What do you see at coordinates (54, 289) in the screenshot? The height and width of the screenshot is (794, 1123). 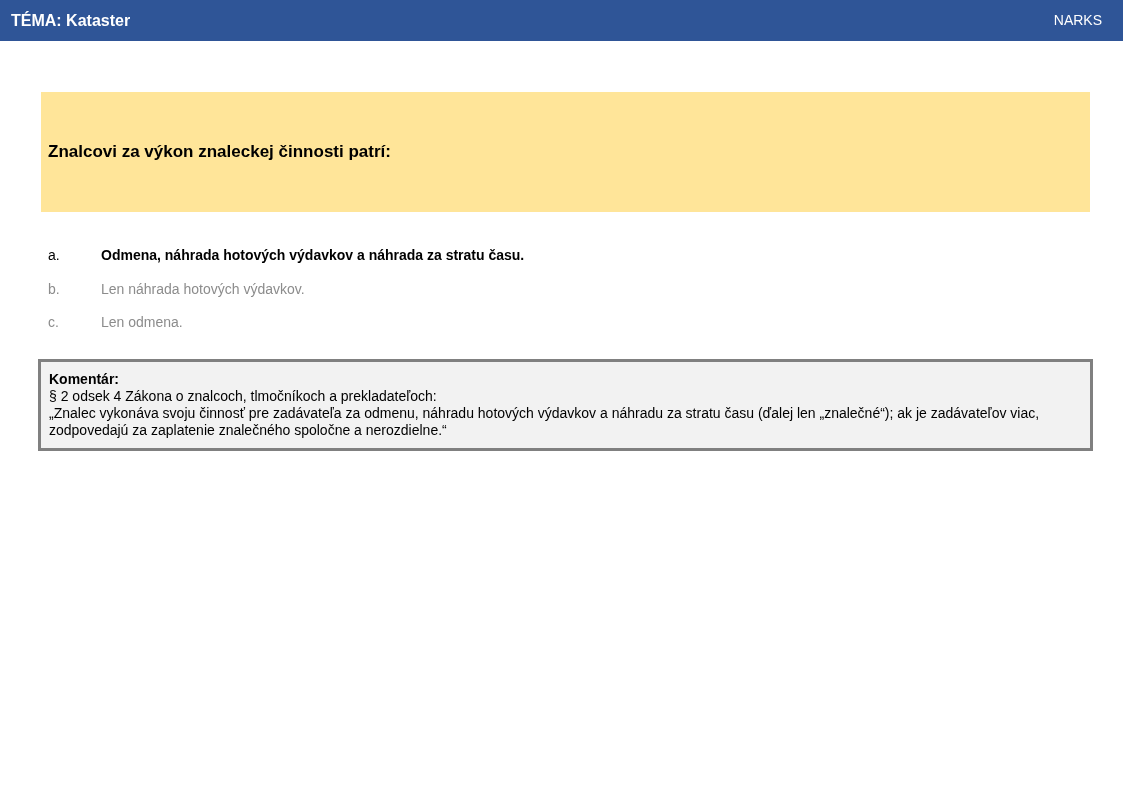 I see `answer-letter: b.` at bounding box center [54, 289].